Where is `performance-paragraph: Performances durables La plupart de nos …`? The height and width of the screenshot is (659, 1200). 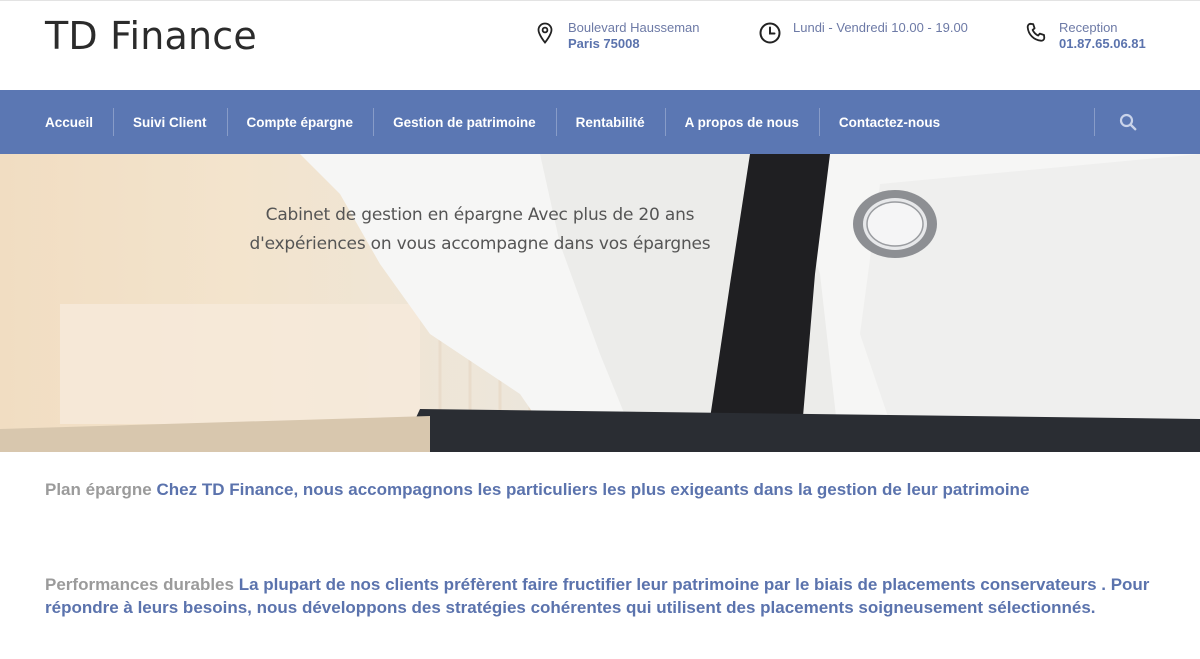 performance-paragraph: Performances durables La plupart de nos … is located at coordinates (600, 596).